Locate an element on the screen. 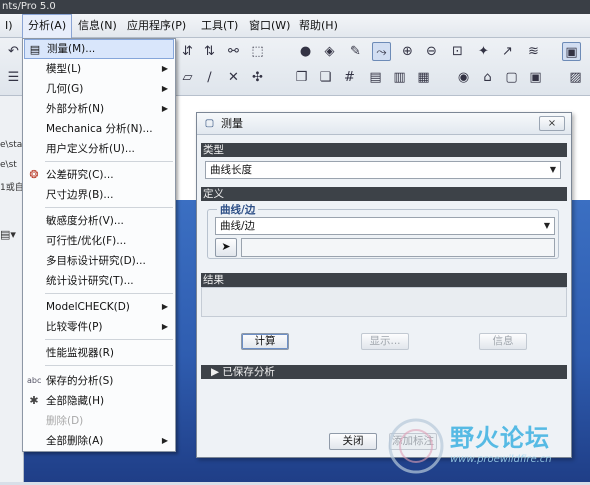  layer-icon: ☰ is located at coordinates (13, 77).